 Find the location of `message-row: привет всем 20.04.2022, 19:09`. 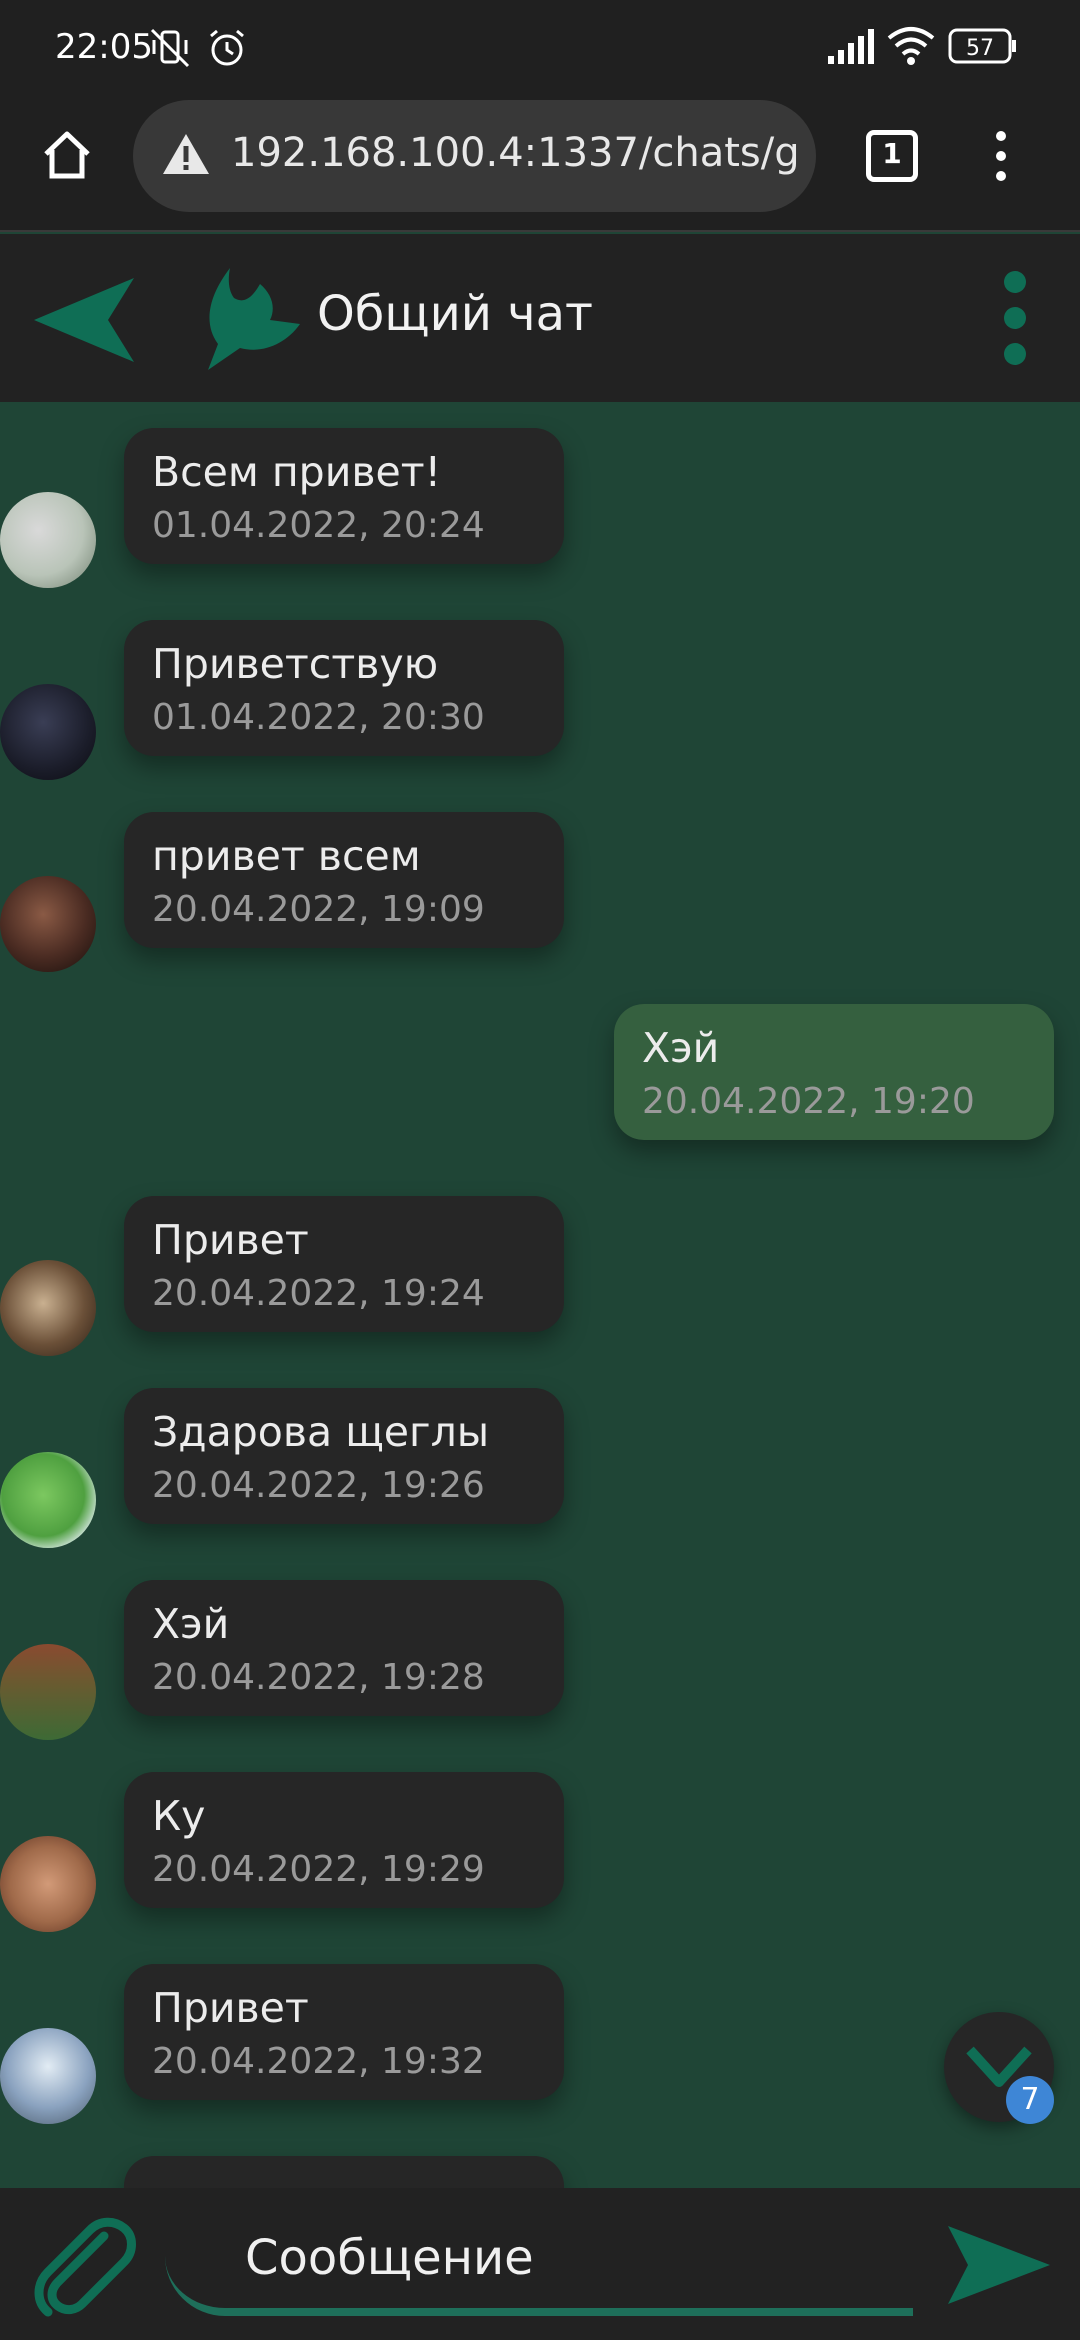

message-row: привет всем 20.04.2022, 19:09 is located at coordinates (540, 892).